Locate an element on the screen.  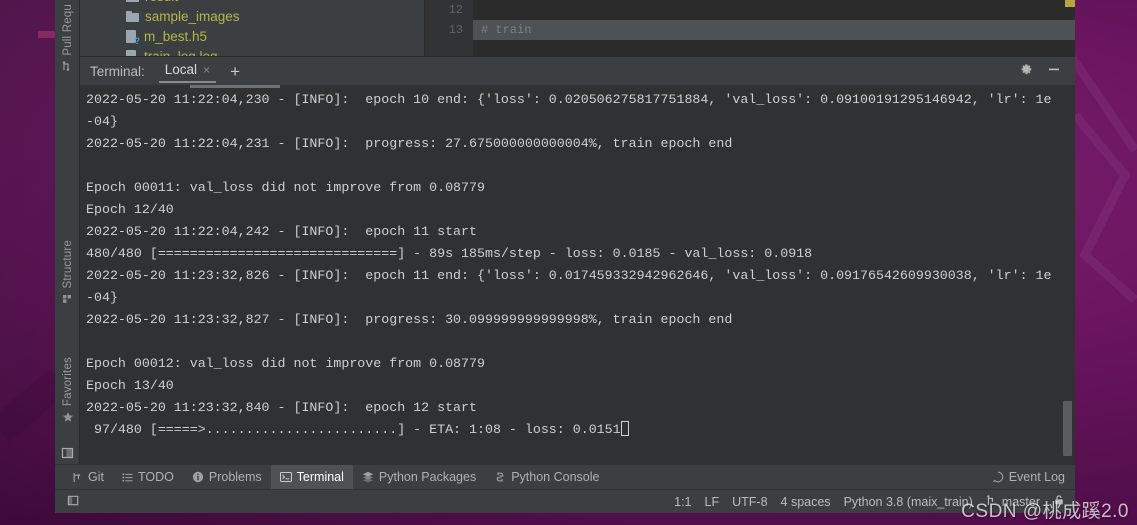
desktop-artifact is located at coordinates (46, 34).